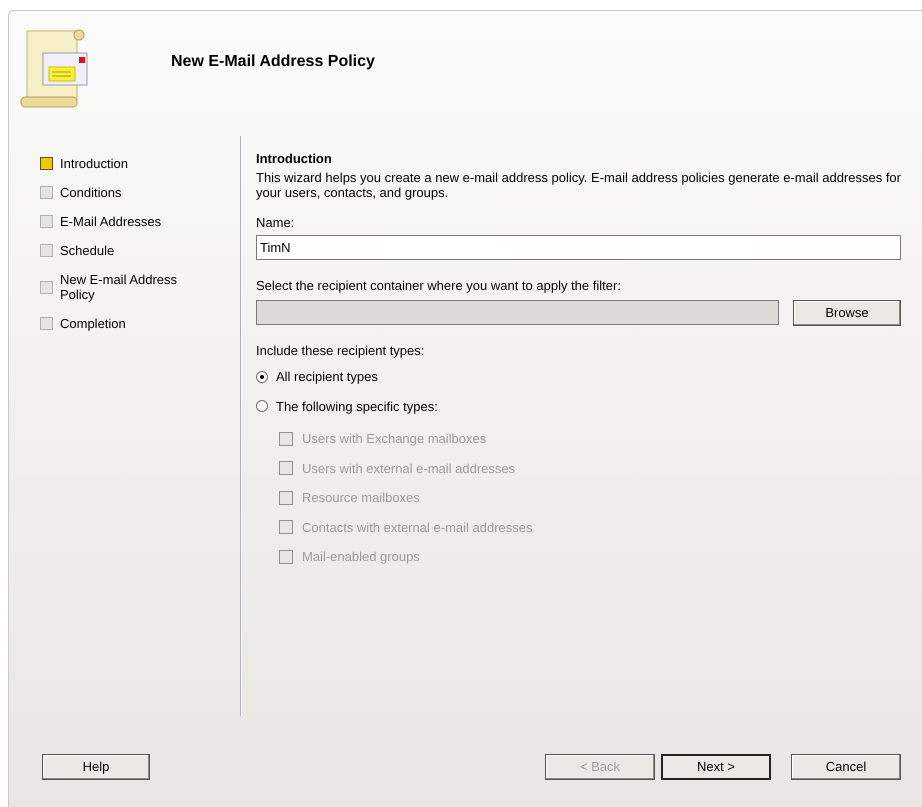 The height and width of the screenshot is (807, 922). I want to click on container-label: Select the recipient container where you want to apply the filter:, so click(439, 286).